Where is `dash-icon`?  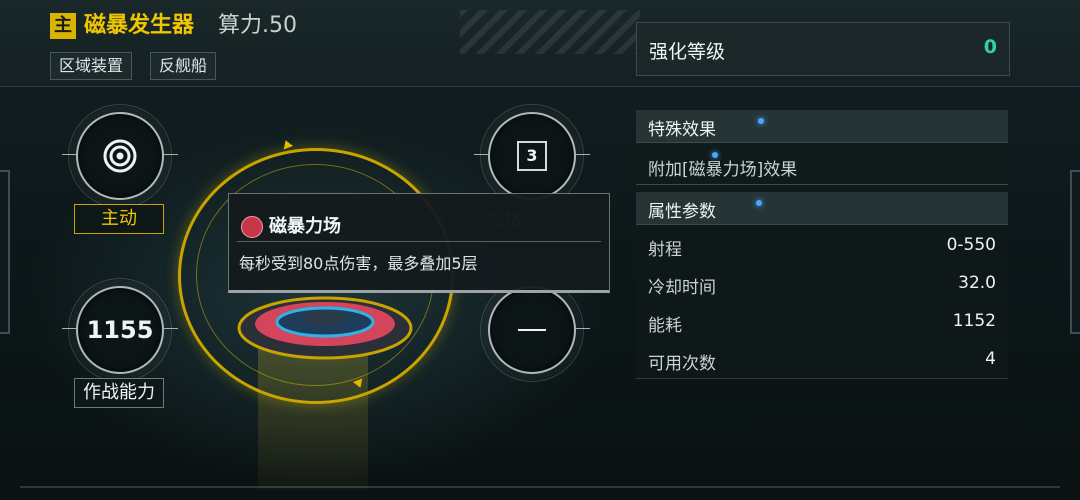 dash-icon is located at coordinates (532, 330).